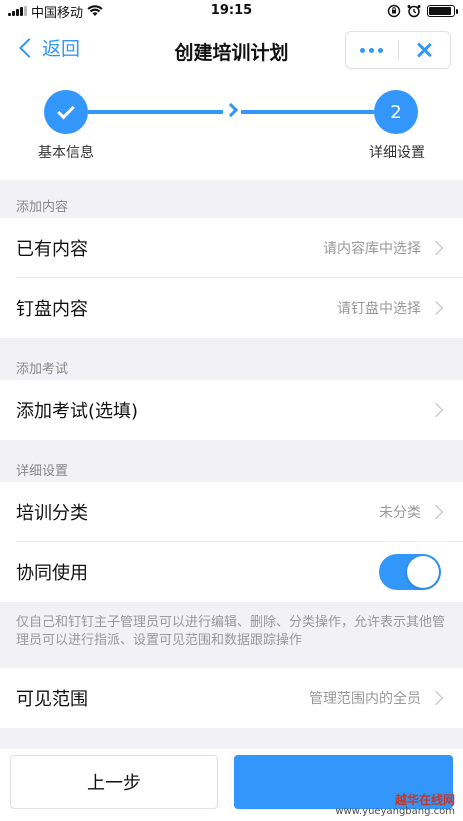  I want to click on section-header-content: 添加内容, so click(231, 199).